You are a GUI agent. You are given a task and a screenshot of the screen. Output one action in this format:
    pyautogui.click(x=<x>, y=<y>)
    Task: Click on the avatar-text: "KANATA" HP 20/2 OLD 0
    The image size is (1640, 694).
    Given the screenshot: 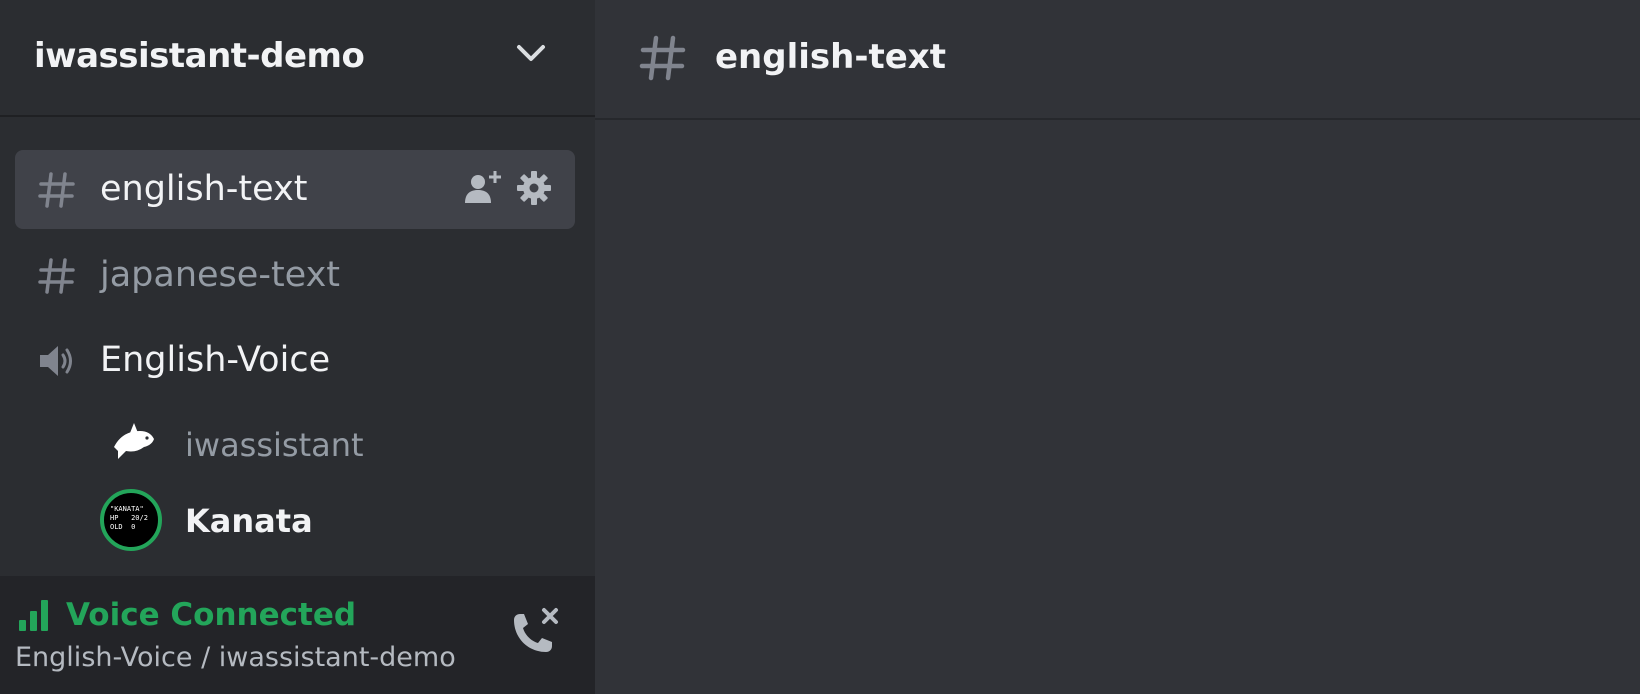 What is the action you would take?
    pyautogui.click(x=129, y=518)
    